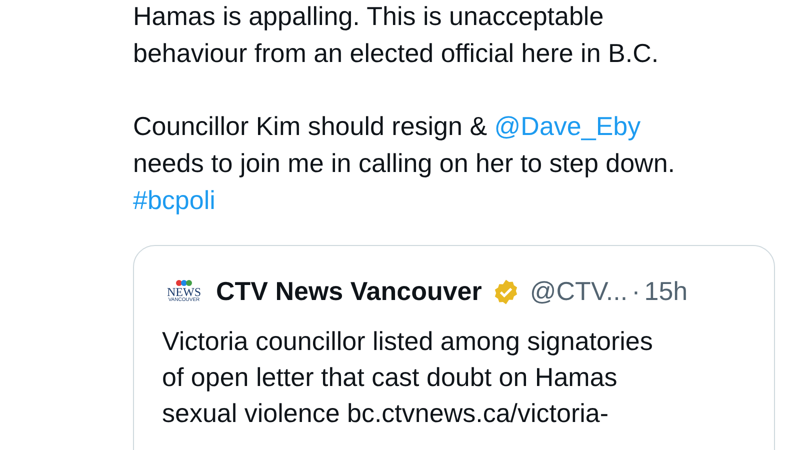 The image size is (800, 450). I want to click on dots-icon, so click(184, 283).